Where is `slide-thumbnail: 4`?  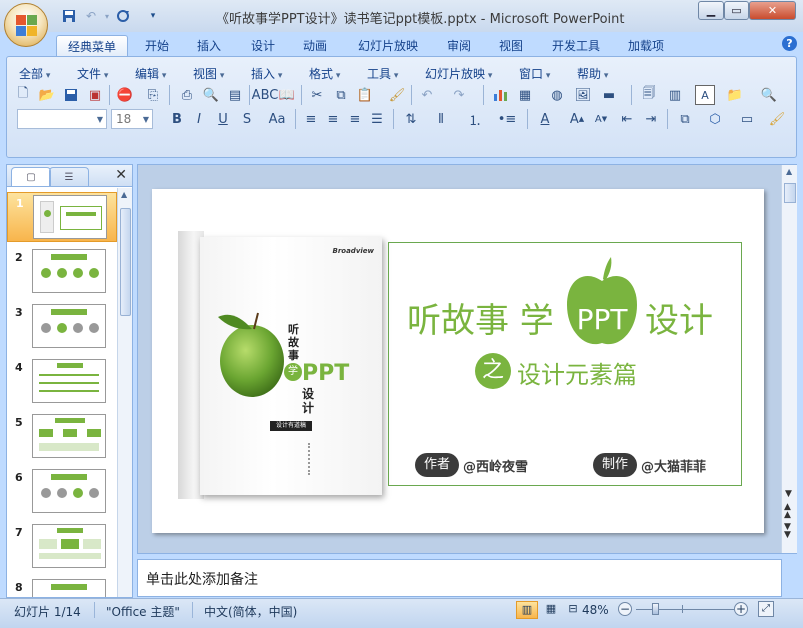 slide-thumbnail: 4 is located at coordinates (62, 382).